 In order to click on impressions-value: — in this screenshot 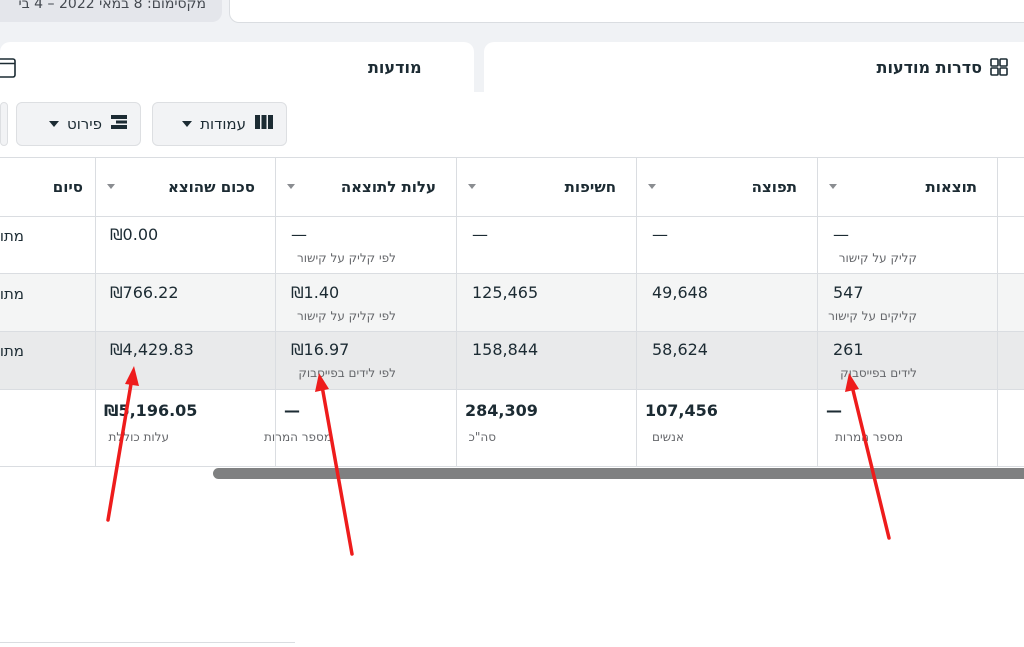, I will do `click(480, 234)`.